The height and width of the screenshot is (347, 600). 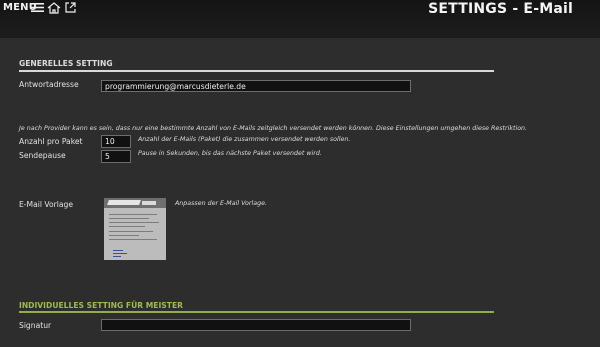 I want to click on section-divider-individual, so click(x=256, y=312).